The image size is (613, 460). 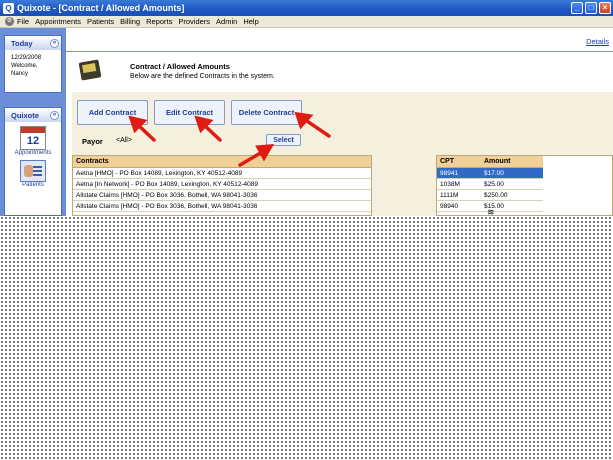 I want to click on quixote-panel: Quixote « 12 Appointments Patients, so click(x=33, y=161).